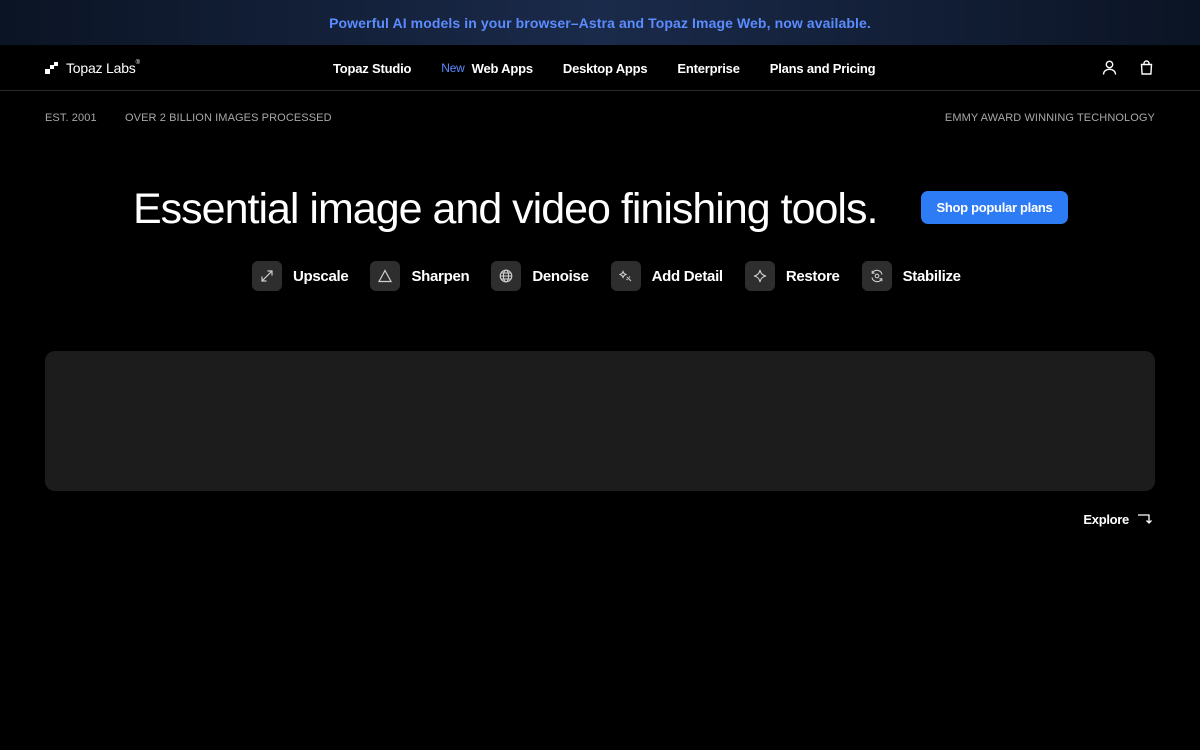 Image resolution: width=1200 pixels, height=750 pixels. I want to click on feature-sharpen: Sharpen, so click(420, 276).